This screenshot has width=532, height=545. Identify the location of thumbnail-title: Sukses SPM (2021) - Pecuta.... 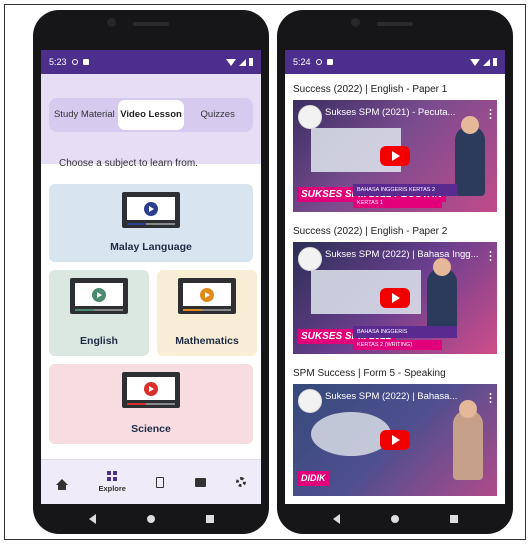
(390, 112).